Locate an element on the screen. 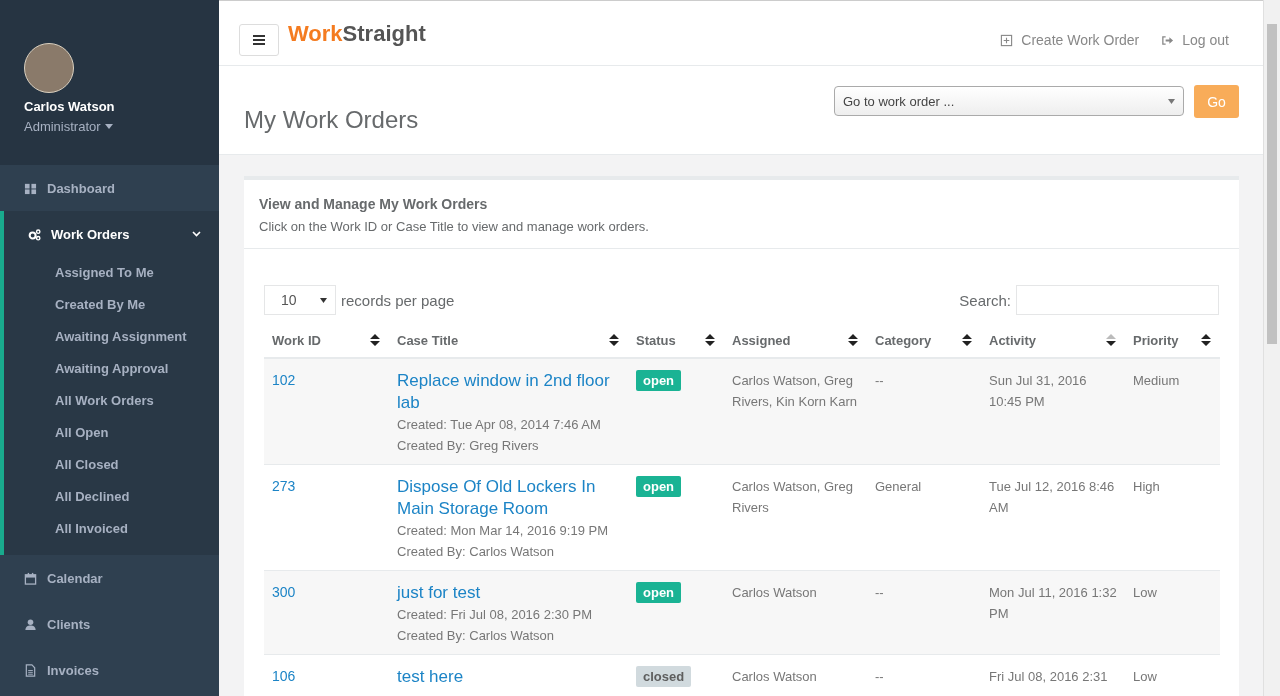  nav-item: Clients is located at coordinates (109, 624).